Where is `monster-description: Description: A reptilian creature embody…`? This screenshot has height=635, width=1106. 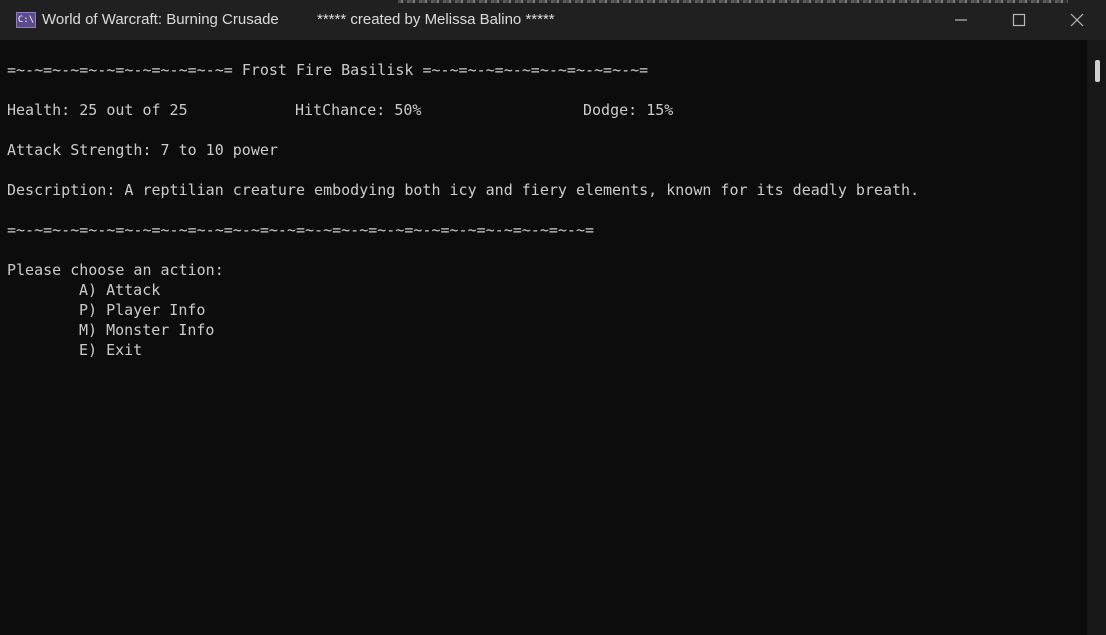 monster-description: Description: A reptilian creature embody… is located at coordinates (463, 190).